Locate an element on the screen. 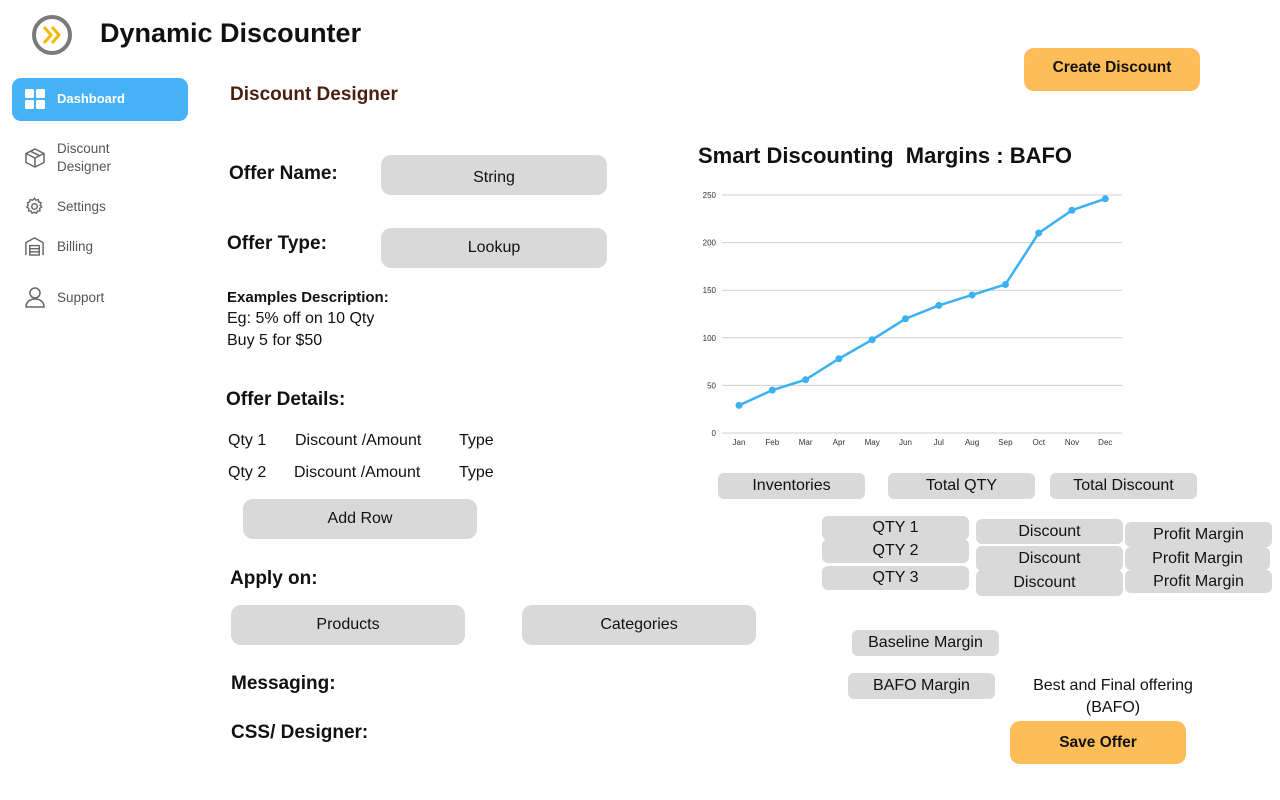 This screenshot has height=800, width=1280. x-tick-label: Dec is located at coordinates (1105, 442).